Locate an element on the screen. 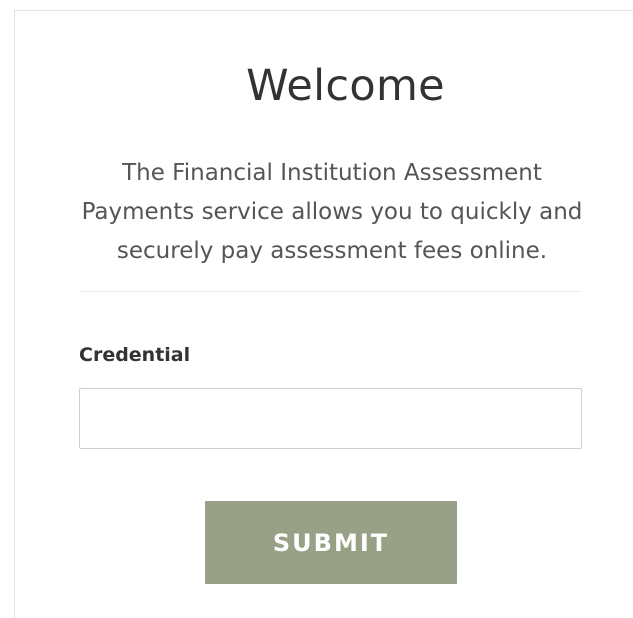 This screenshot has height=618, width=633. submit-button: SUBMIT is located at coordinates (331, 542).